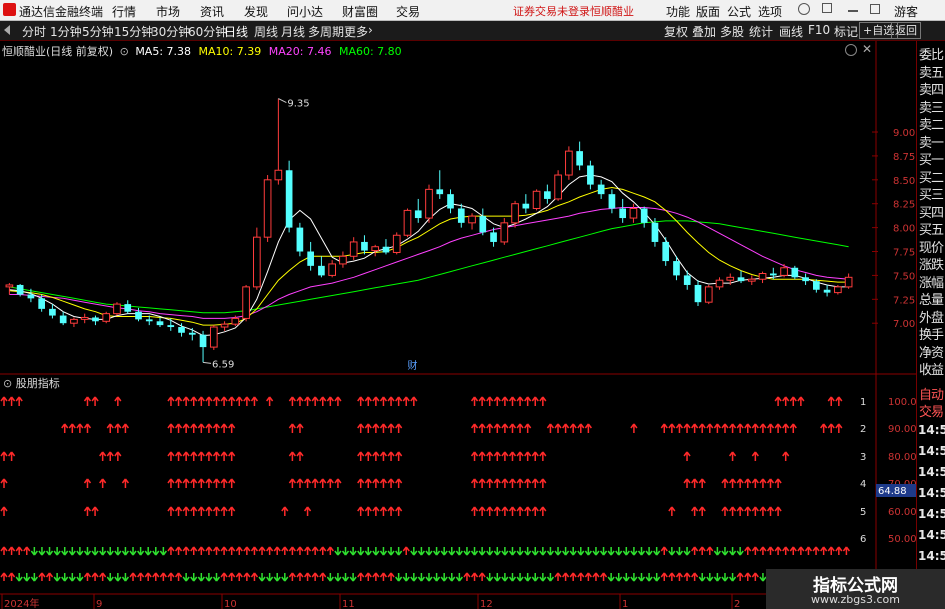 Image resolution: width=945 pixels, height=609 pixels. What do you see at coordinates (266, 31) in the screenshot?
I see `period-weekly: 周线` at bounding box center [266, 31].